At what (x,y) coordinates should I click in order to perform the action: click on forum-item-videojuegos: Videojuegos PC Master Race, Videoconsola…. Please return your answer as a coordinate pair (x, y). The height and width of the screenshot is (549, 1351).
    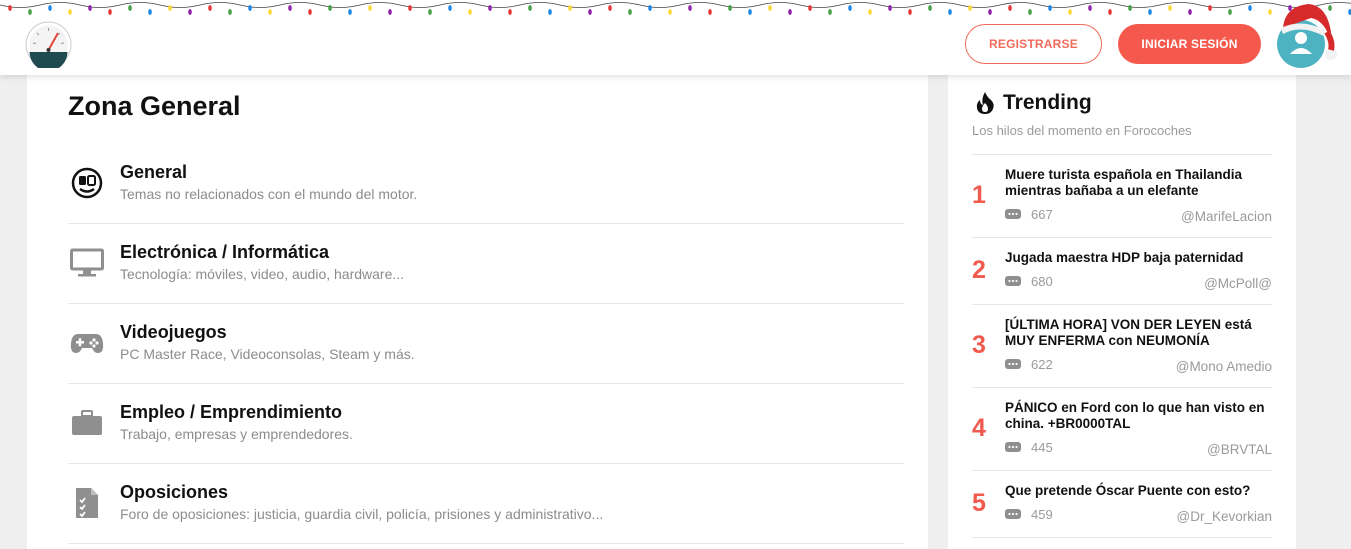
    Looking at the image, I should click on (486, 344).